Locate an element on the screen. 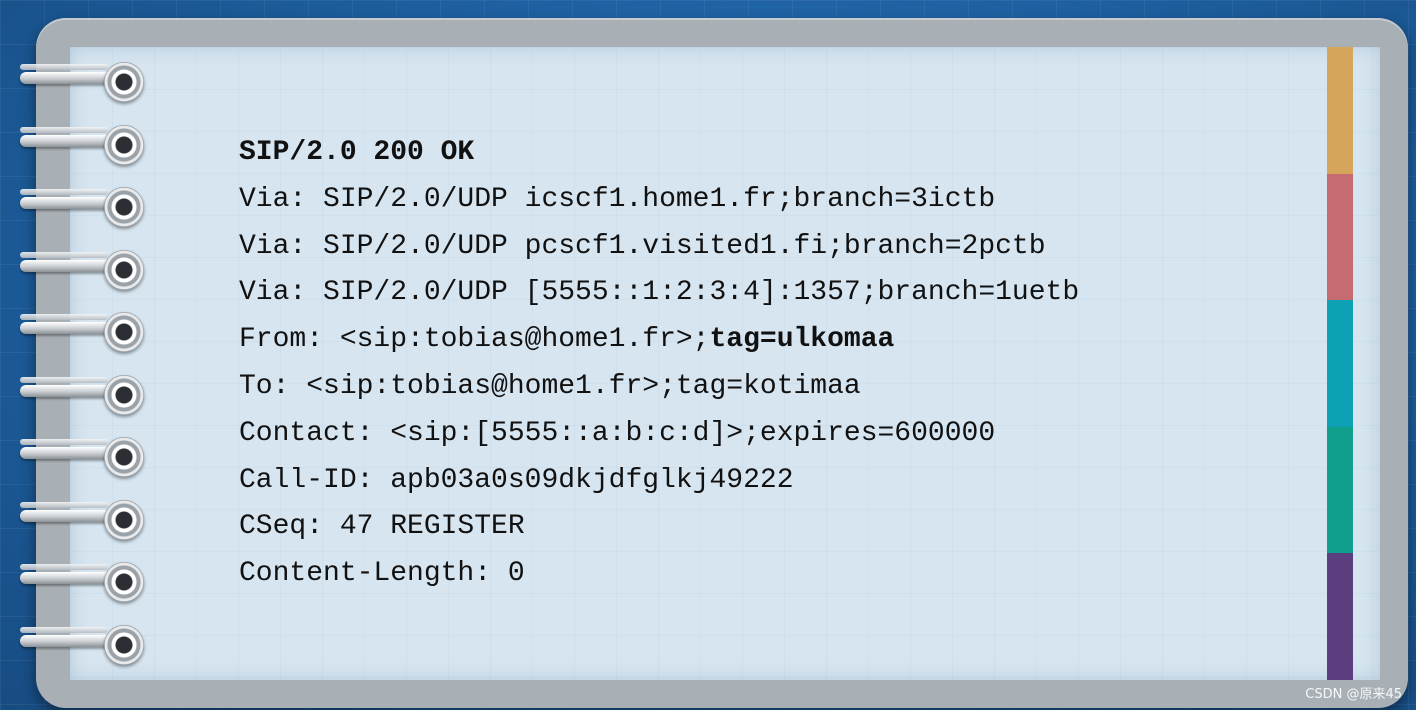  tab-red is located at coordinates (1340, 237).